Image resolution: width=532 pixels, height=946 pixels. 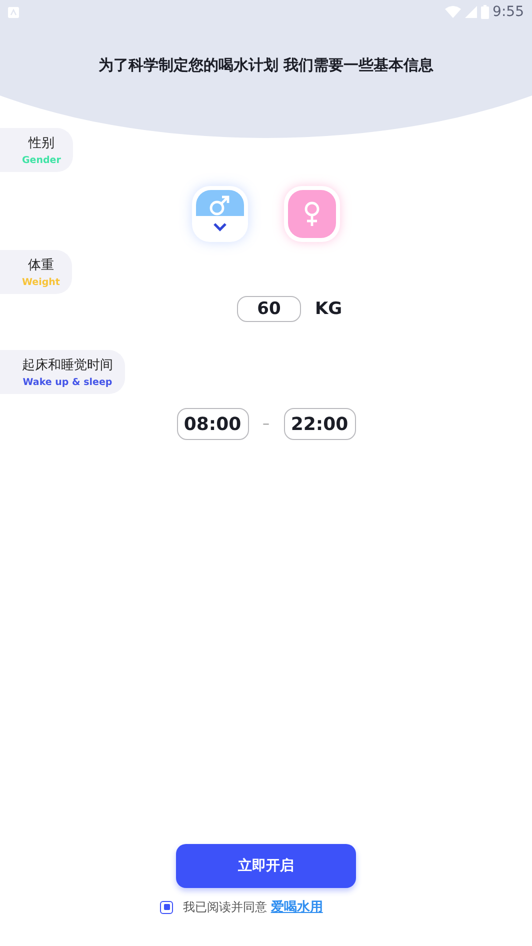 What do you see at coordinates (508, 12) in the screenshot?
I see `status-time: 9:55` at bounding box center [508, 12].